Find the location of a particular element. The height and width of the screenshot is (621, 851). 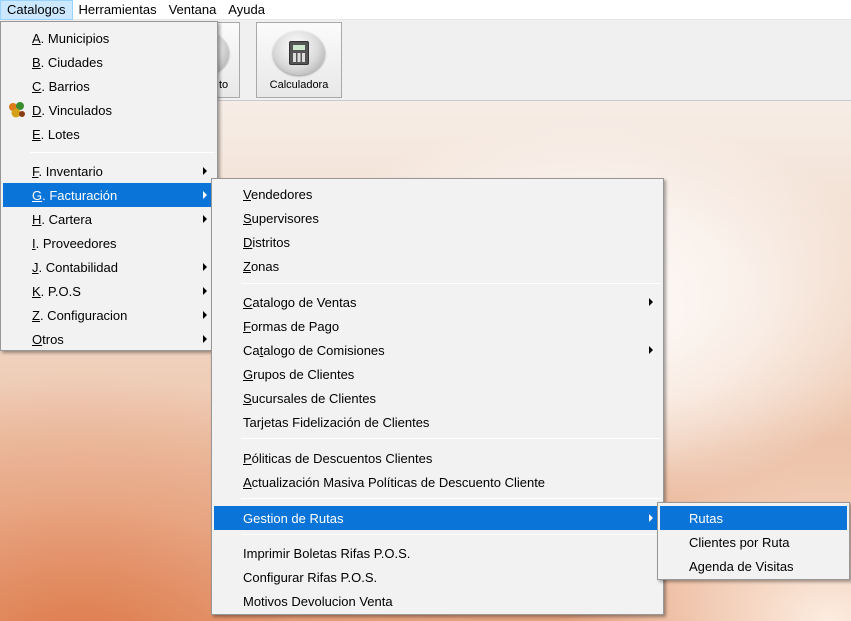

menu-item-distritos: Distritos is located at coordinates (437, 242).